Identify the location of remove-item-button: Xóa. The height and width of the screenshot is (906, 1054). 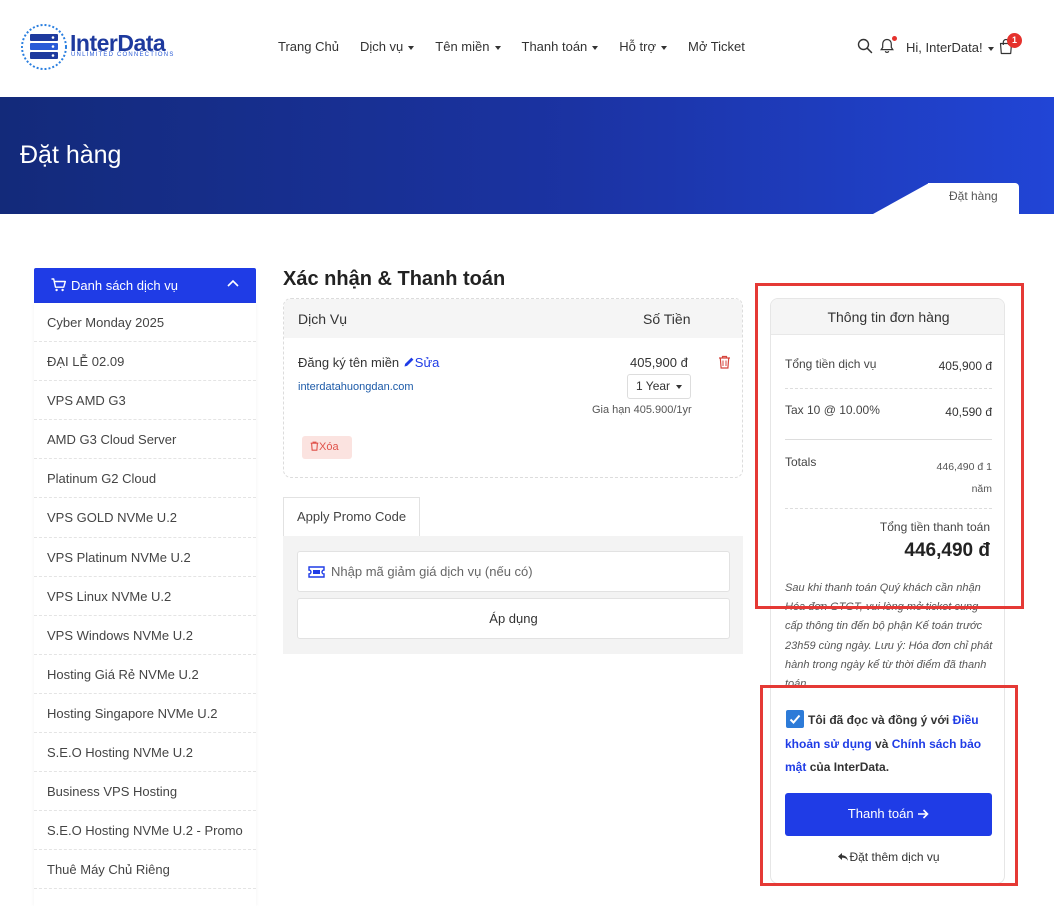
(327, 447).